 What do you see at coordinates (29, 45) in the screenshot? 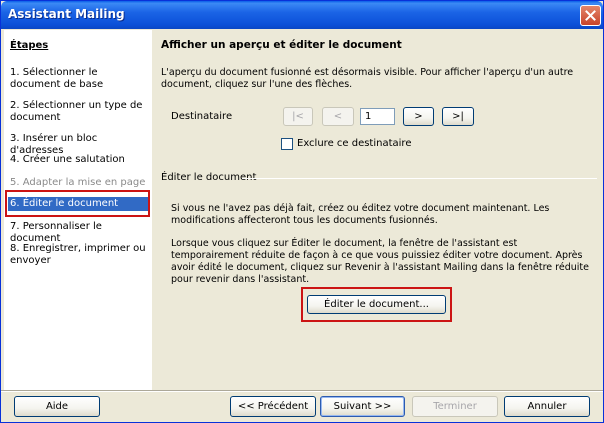
I see `steps-title: Étapes` at bounding box center [29, 45].